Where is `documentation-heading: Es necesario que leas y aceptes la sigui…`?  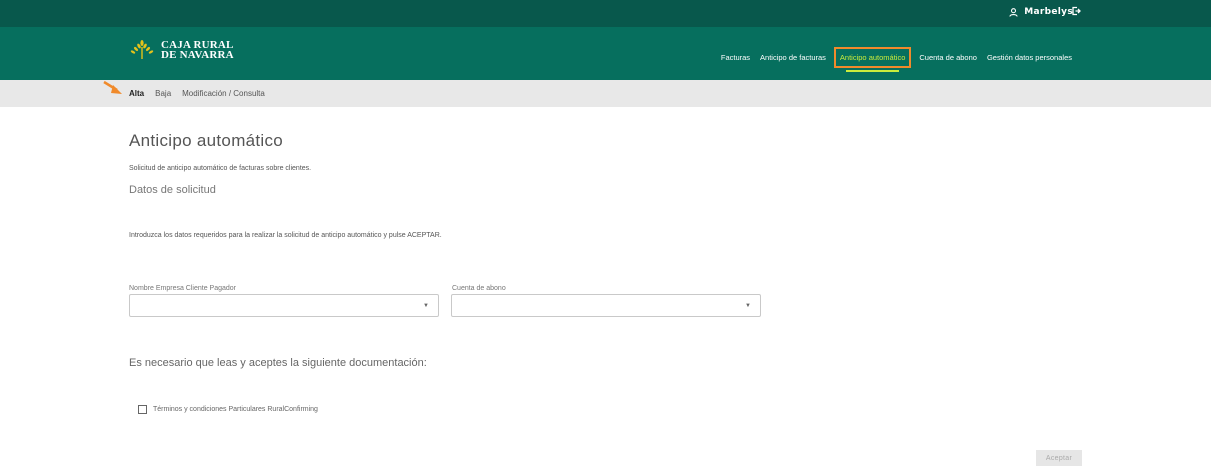
documentation-heading: Es necesario que leas y aceptes la sigui… is located at coordinates (278, 363).